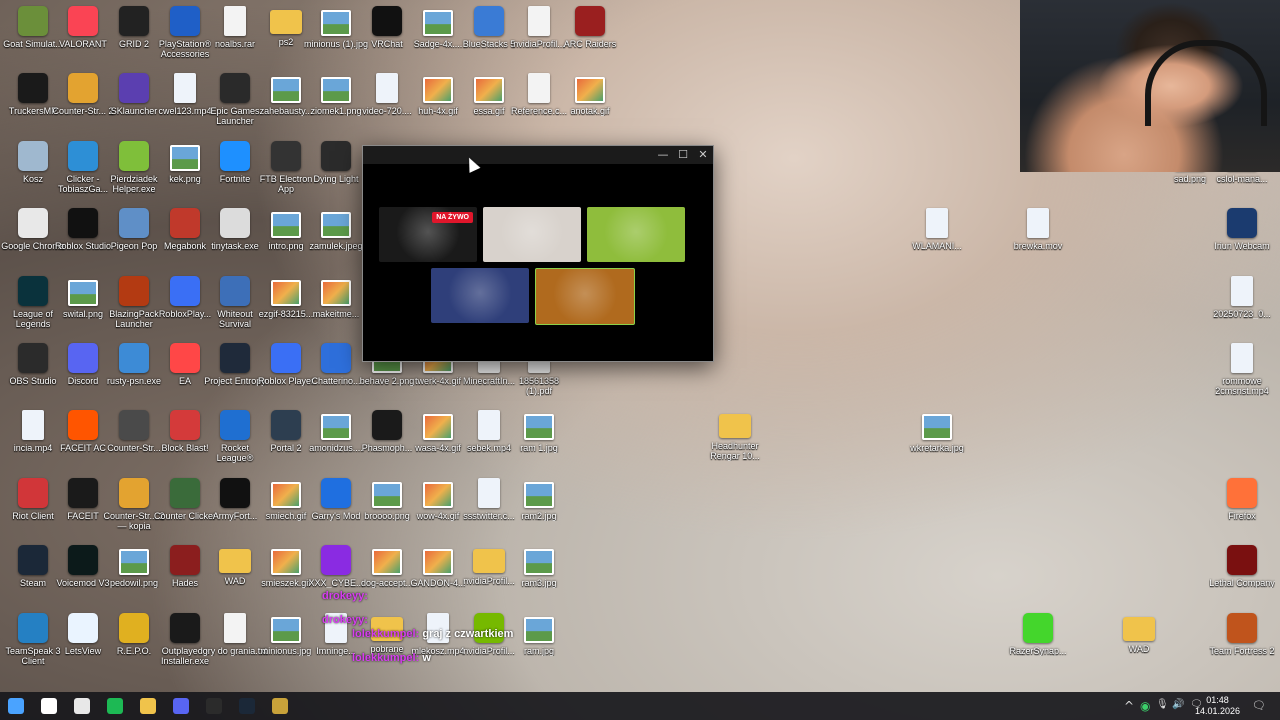 The height and width of the screenshot is (720, 1280). Describe the element at coordinates (33, 290) in the screenshot. I see `lol-icon` at that location.